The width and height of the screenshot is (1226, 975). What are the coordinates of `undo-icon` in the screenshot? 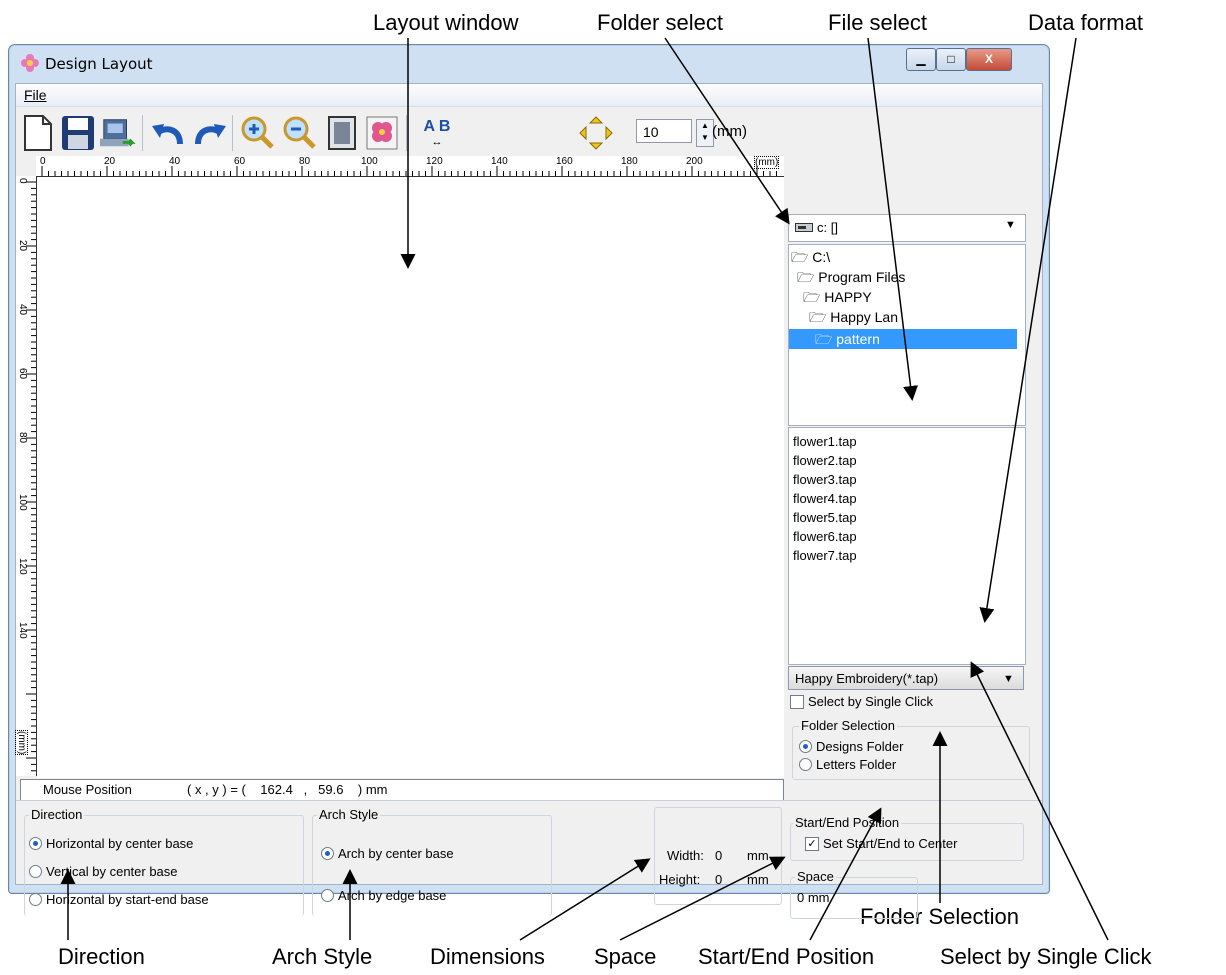 It's located at (168, 133).